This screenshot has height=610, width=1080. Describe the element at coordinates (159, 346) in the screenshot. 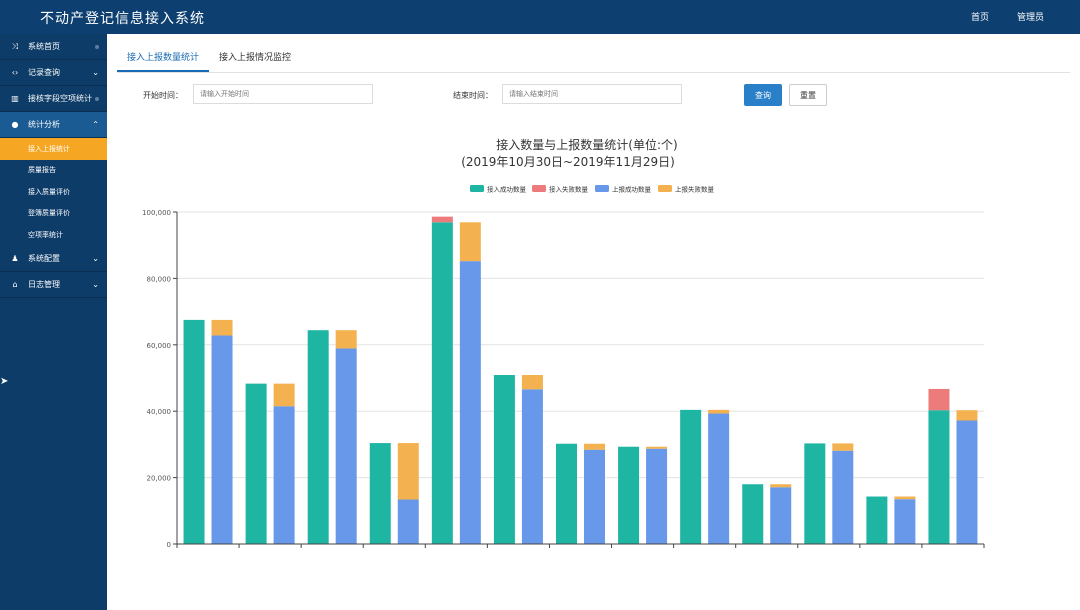

I see `y-tick-label: 60,000` at that location.